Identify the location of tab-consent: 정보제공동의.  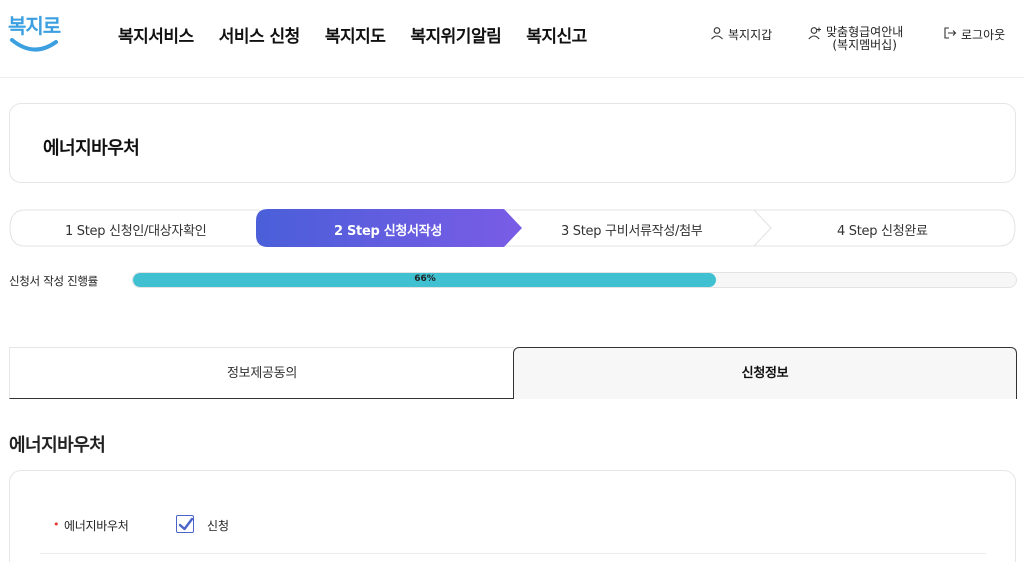
(261, 373).